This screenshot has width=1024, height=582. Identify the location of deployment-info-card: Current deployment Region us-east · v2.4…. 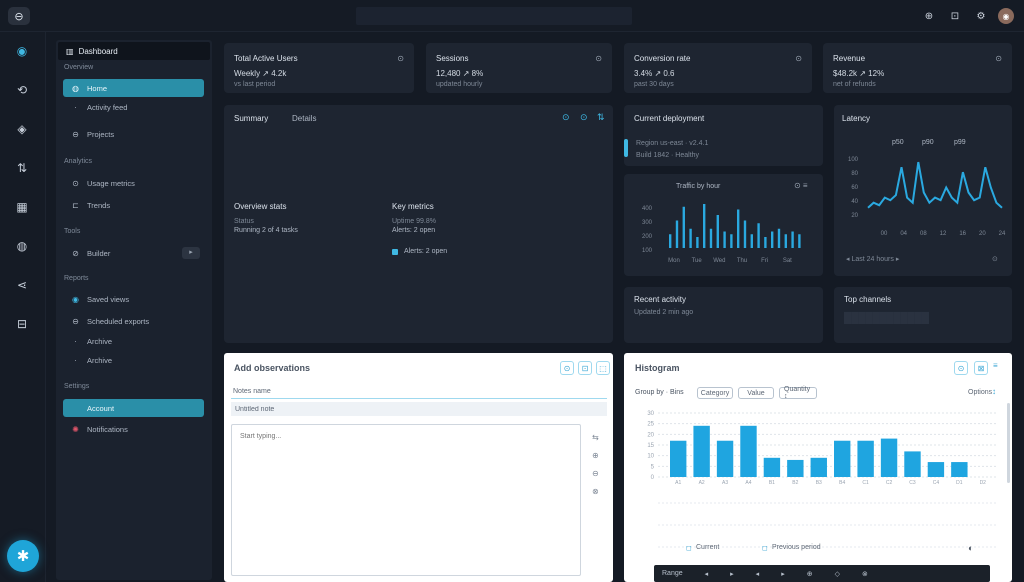
(723, 135).